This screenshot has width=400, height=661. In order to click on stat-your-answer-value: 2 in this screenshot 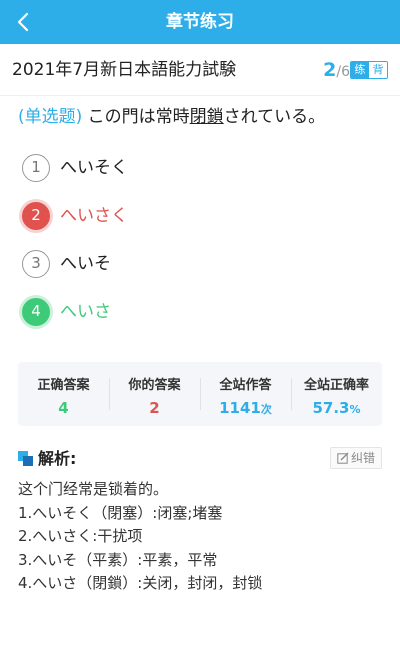, I will do `click(154, 408)`.